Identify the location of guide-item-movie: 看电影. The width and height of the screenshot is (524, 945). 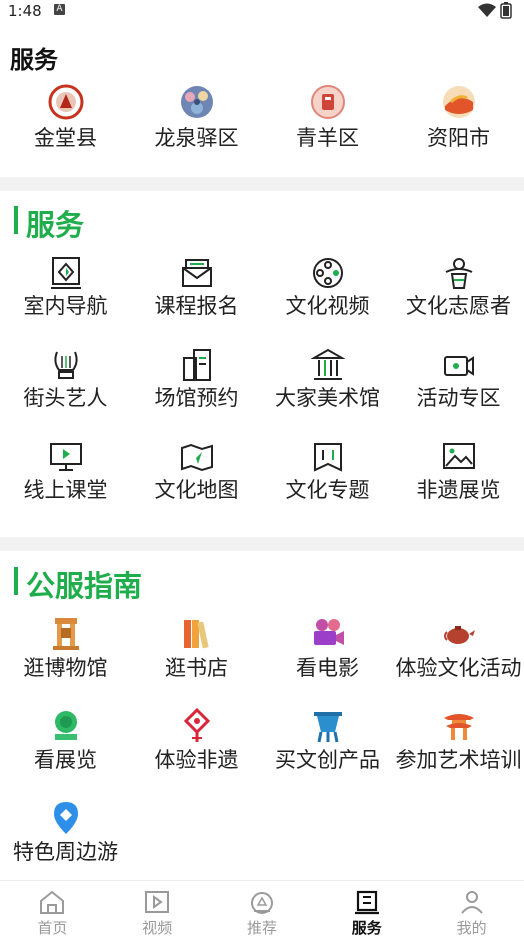
(327, 649).